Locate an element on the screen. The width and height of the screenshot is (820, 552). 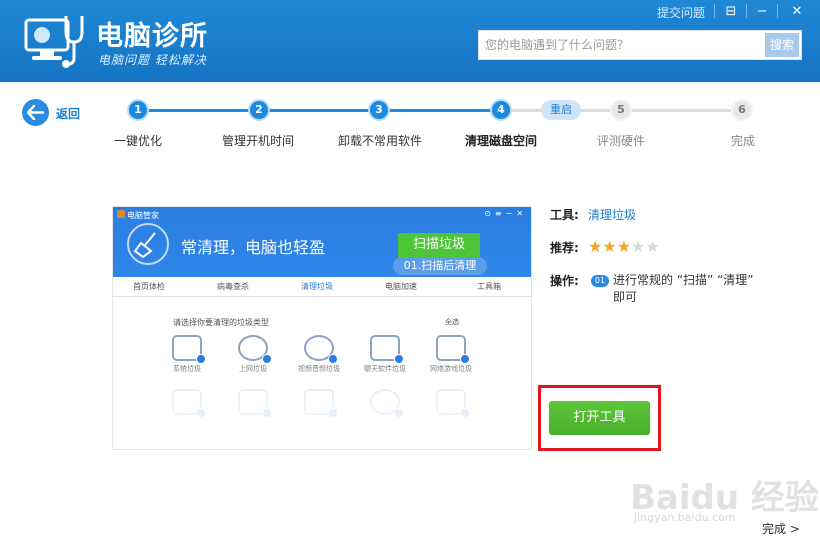
tool-name-link: 清理垃圾 is located at coordinates (612, 214).